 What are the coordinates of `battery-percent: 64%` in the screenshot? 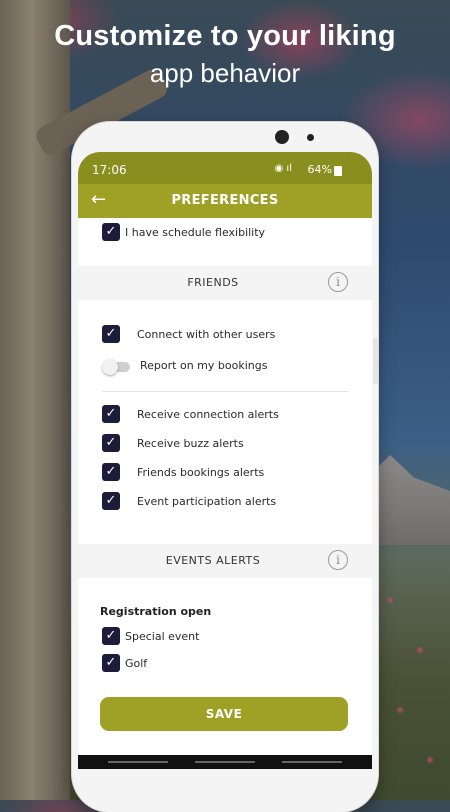 It's located at (319, 169).